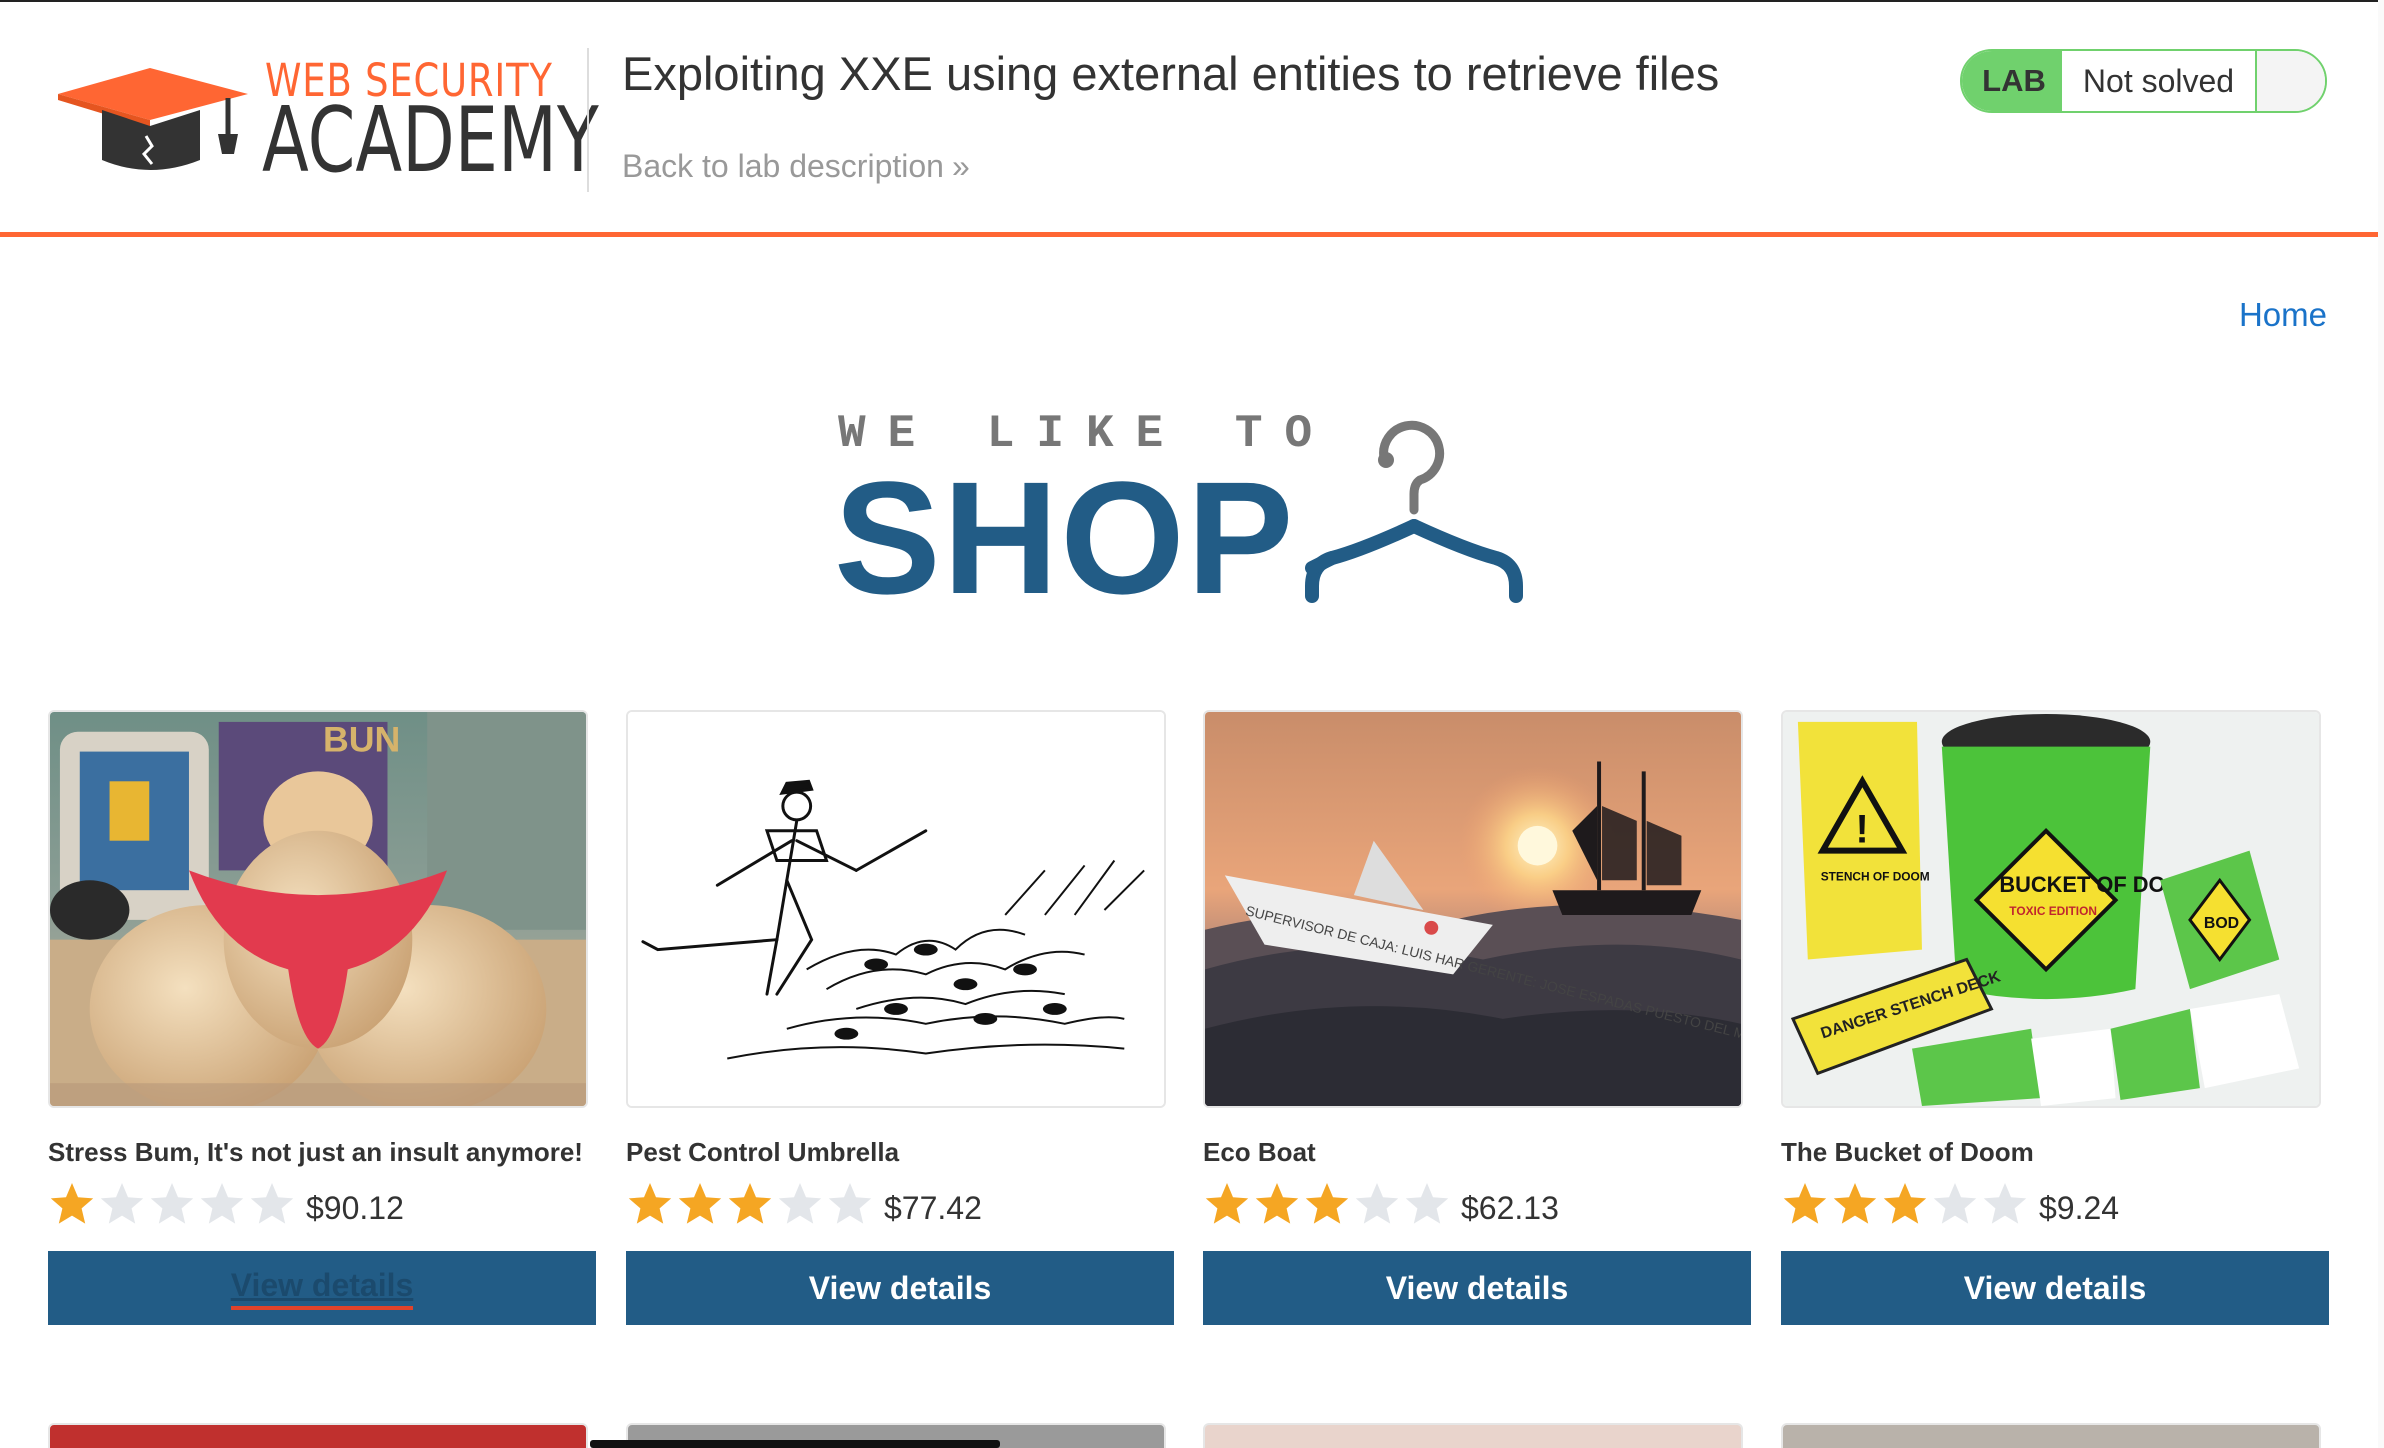 This screenshot has width=2384, height=1448. I want to click on double-chevron-right-icon: », so click(960, 166).